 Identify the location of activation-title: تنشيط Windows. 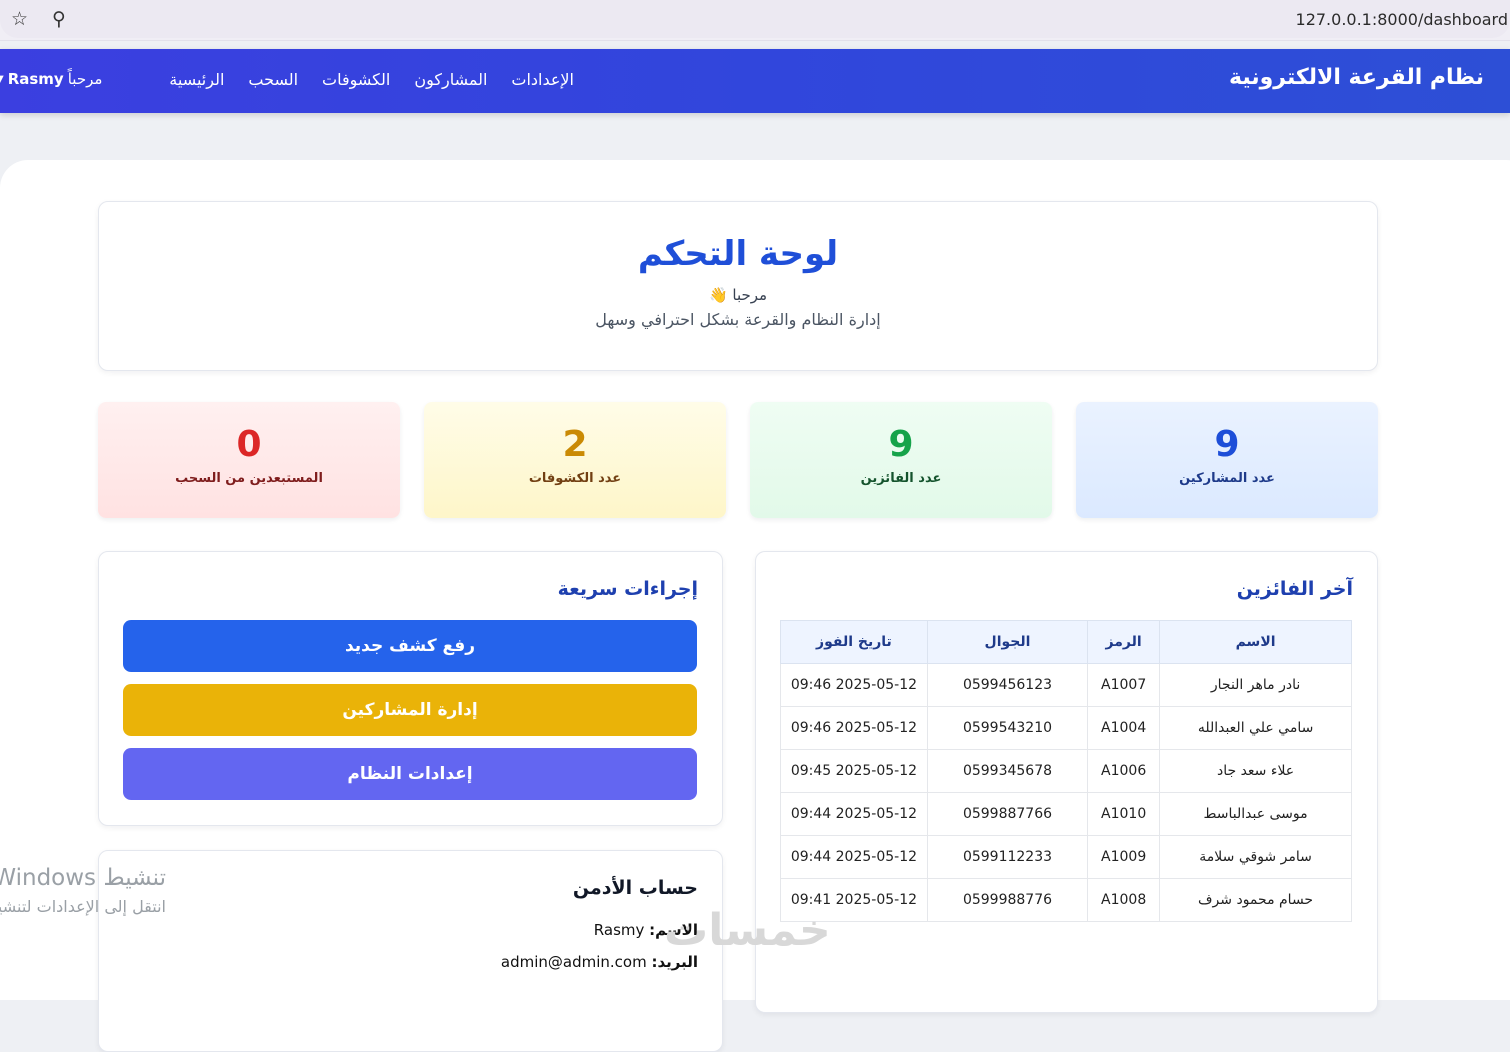
(83, 878).